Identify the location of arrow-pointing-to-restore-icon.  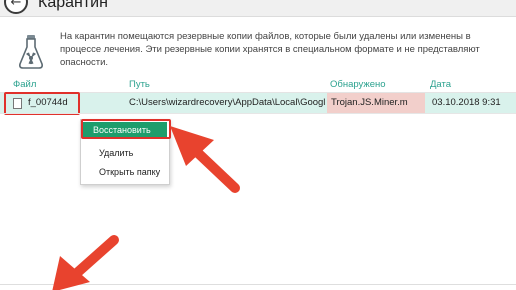
(205, 159).